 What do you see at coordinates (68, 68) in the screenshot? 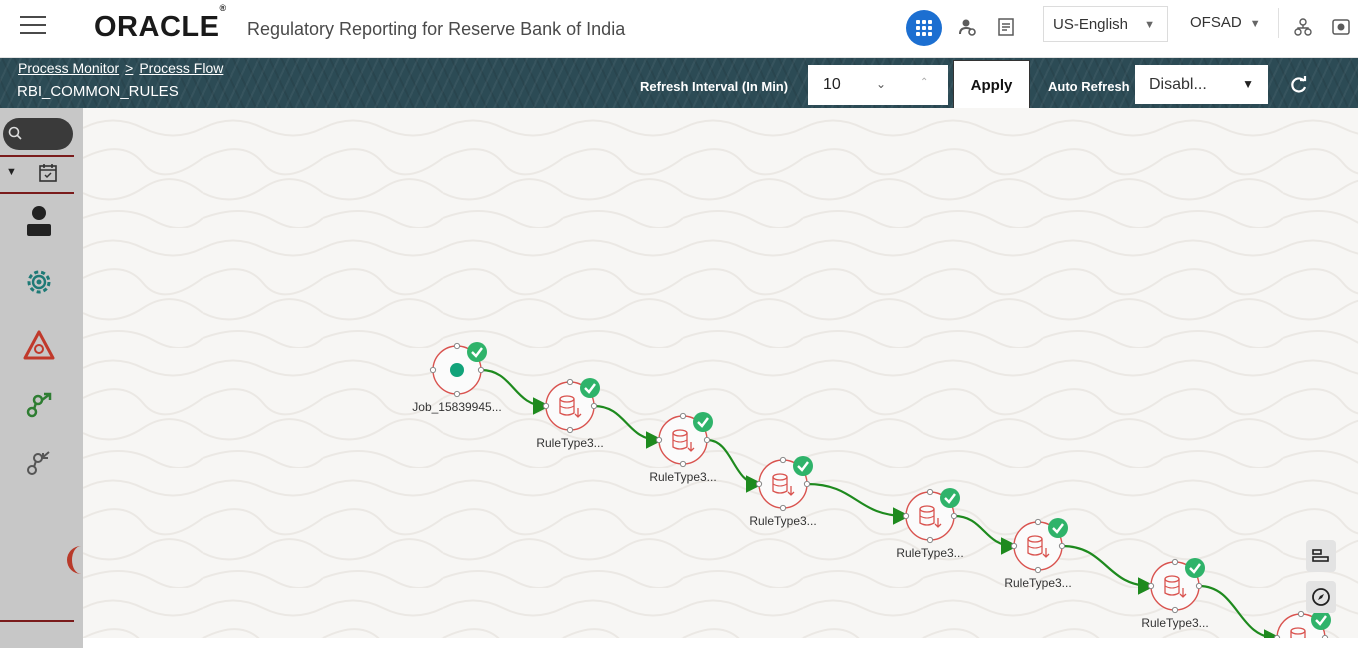
I see `breadcrumb-process-monitor: Process Monitor` at bounding box center [68, 68].